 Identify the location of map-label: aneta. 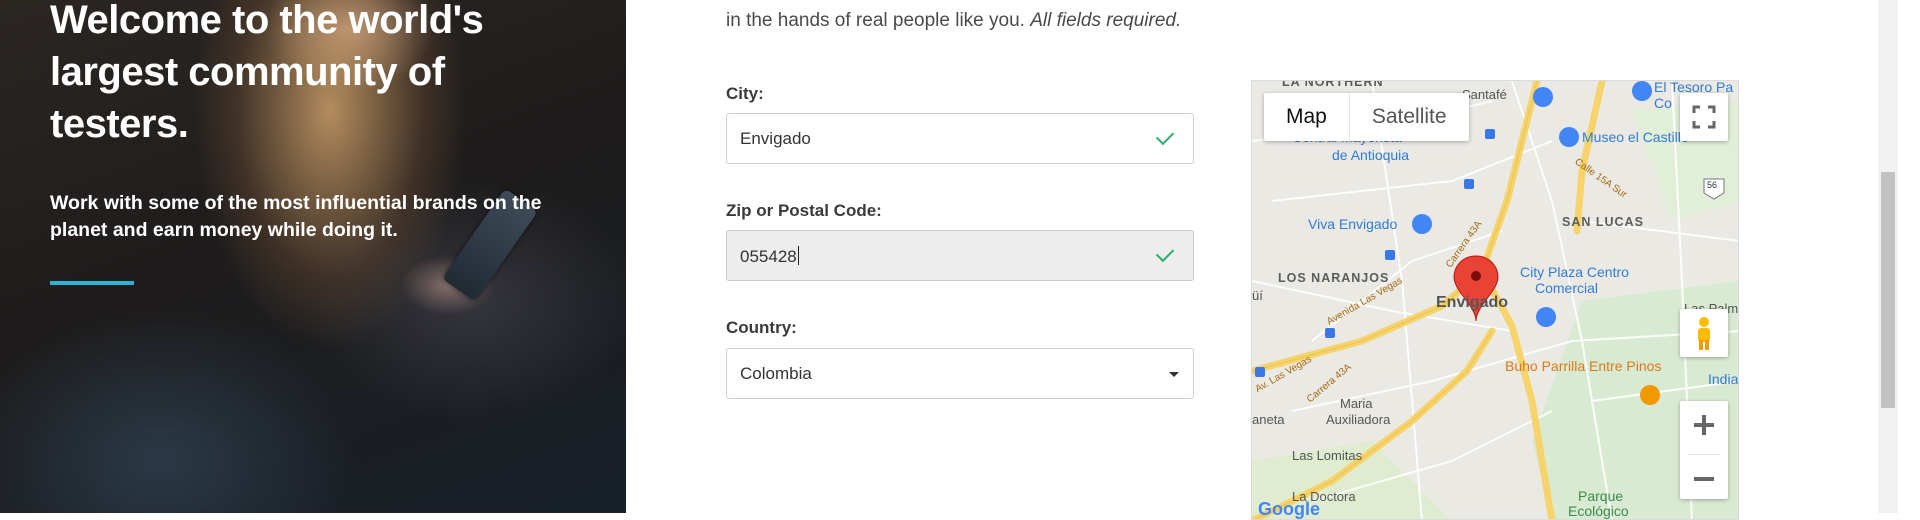
(1268, 419).